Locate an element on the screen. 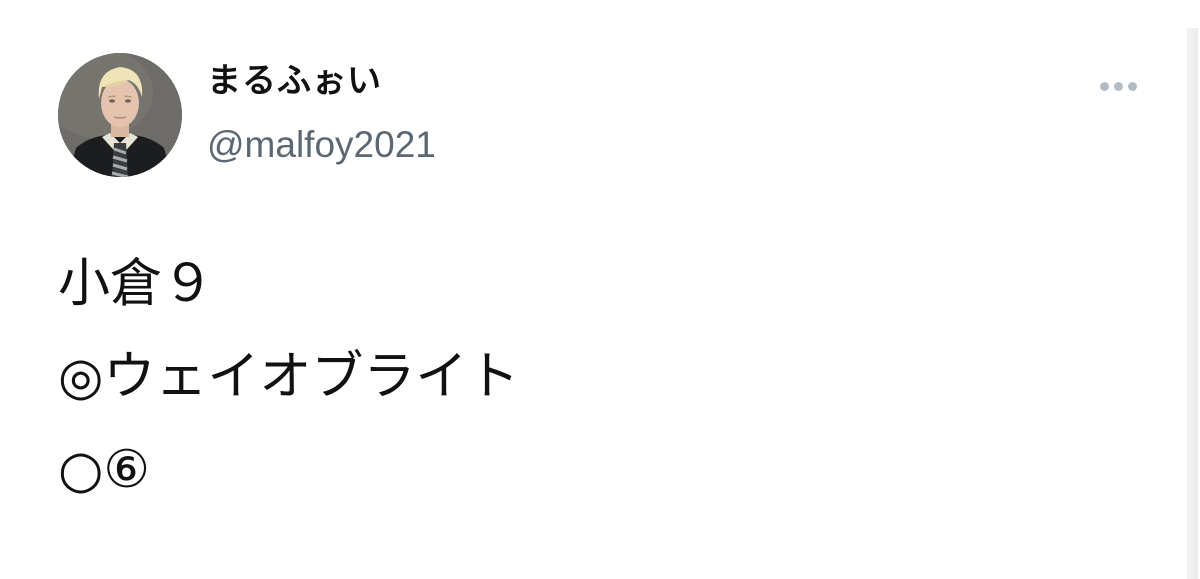 Image resolution: width=1200 pixels, height=579 pixels. tweet-line: ○⑥ is located at coordinates (104, 470).